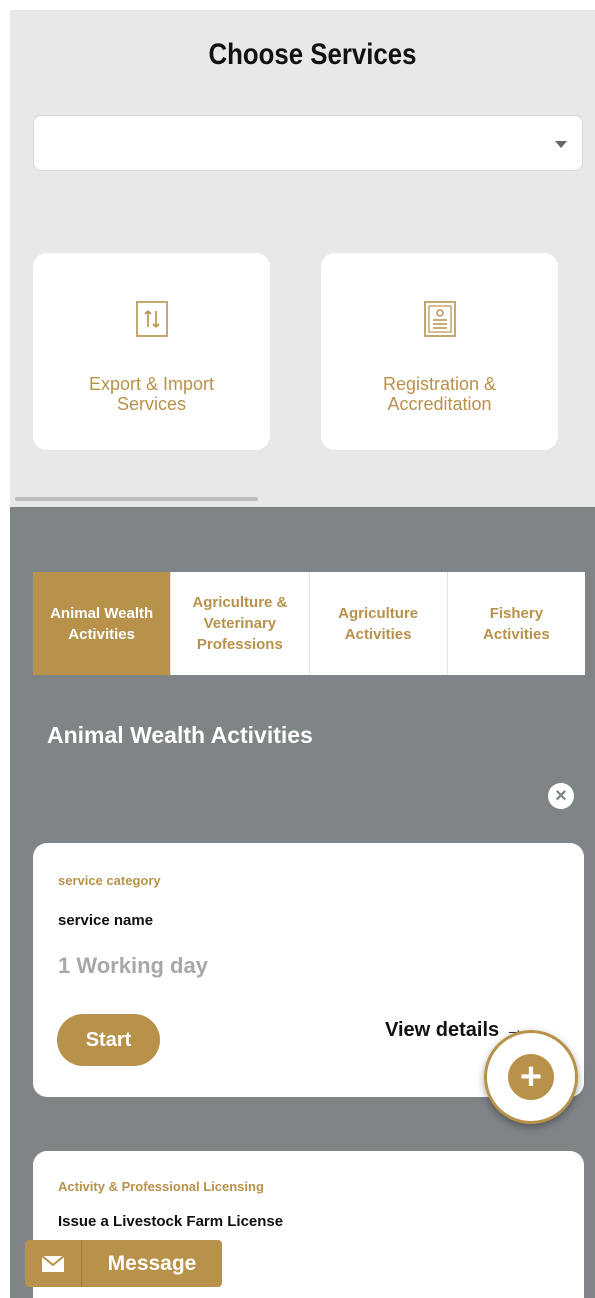 This screenshot has height=1298, width=595. What do you see at coordinates (308, 143) in the screenshot?
I see `service-select` at bounding box center [308, 143].